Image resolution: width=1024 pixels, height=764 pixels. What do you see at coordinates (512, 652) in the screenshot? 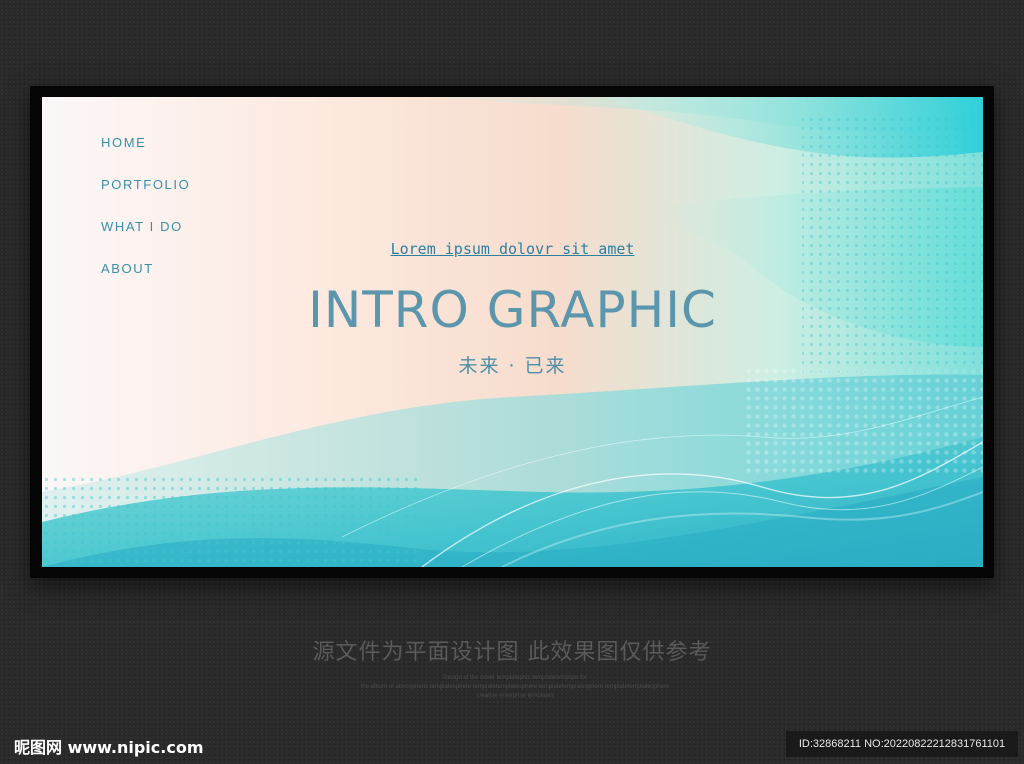
I see `preview-caption: 源文件为平面设计图 此效果图仅供参考` at bounding box center [512, 652].